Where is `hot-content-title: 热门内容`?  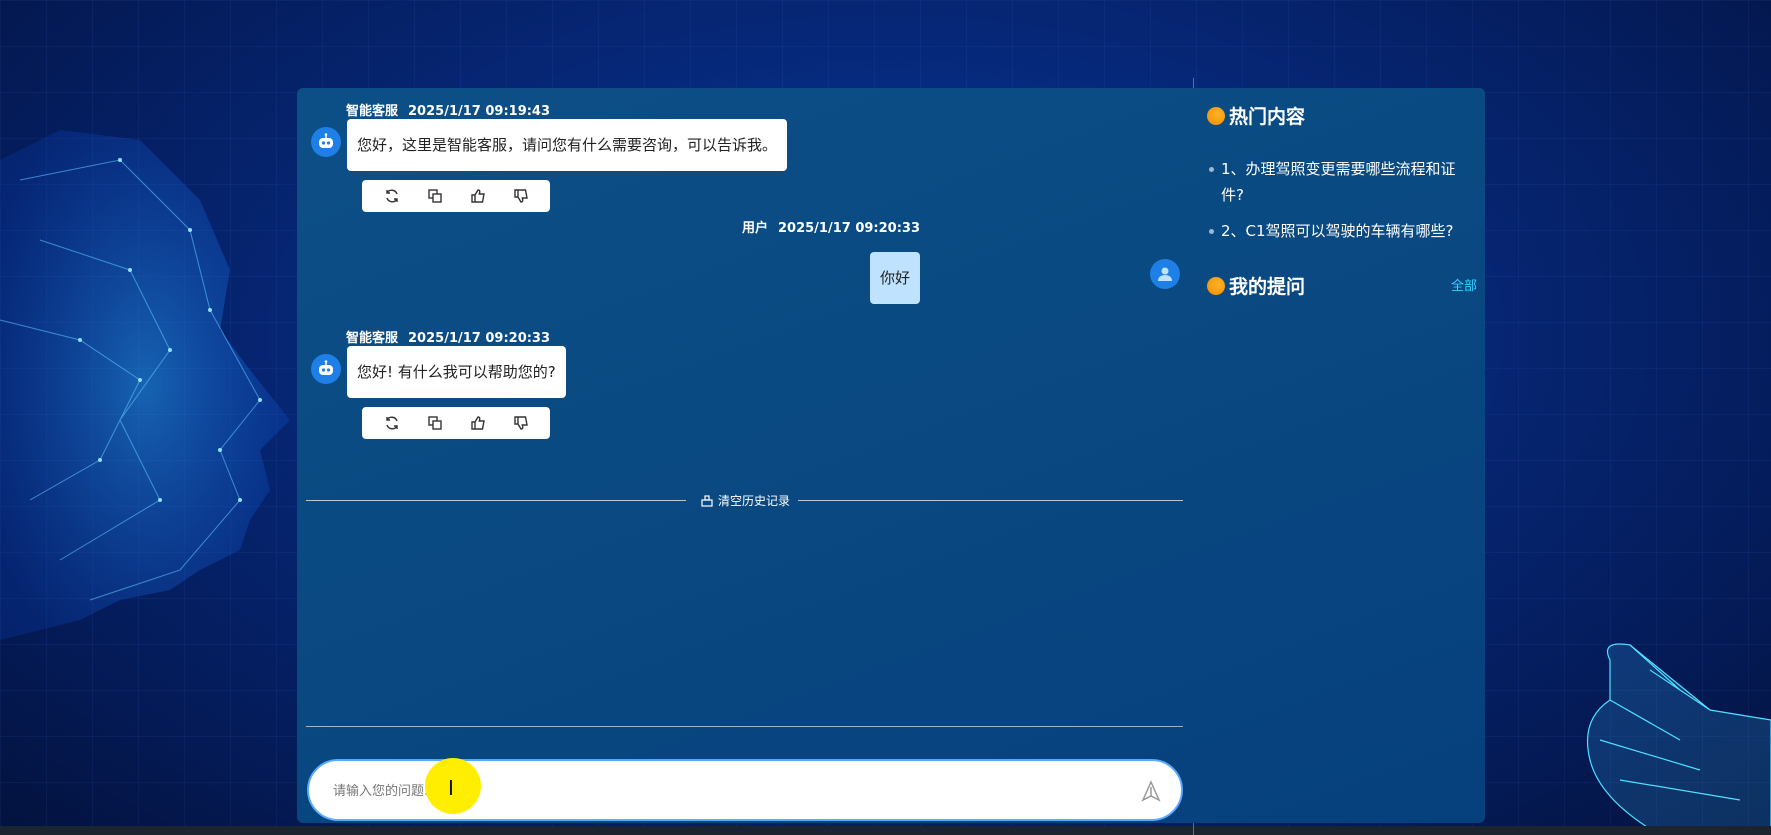 hot-content-title: 热门内容 is located at coordinates (1256, 115).